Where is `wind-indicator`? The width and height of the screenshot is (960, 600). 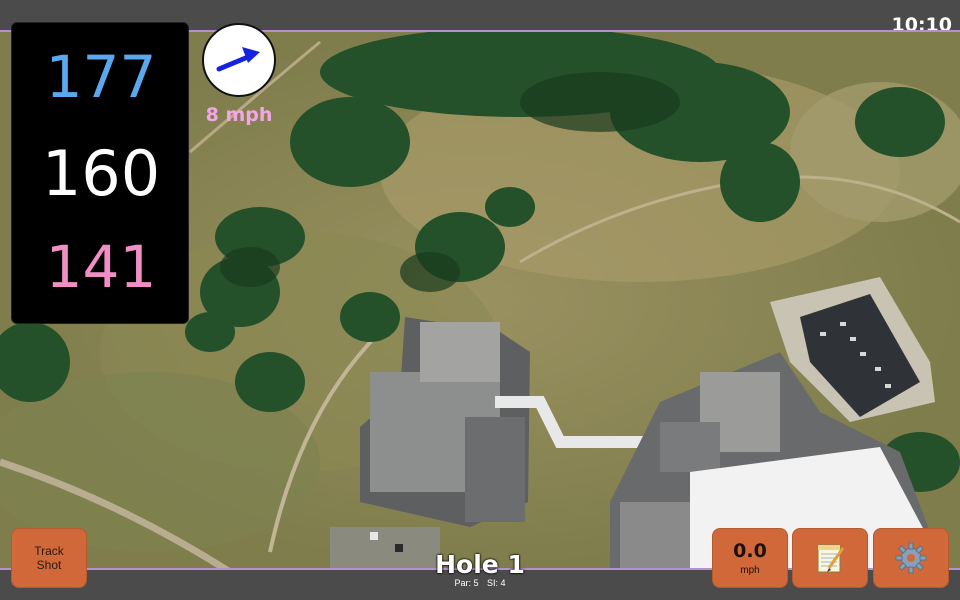
wind-indicator is located at coordinates (239, 60).